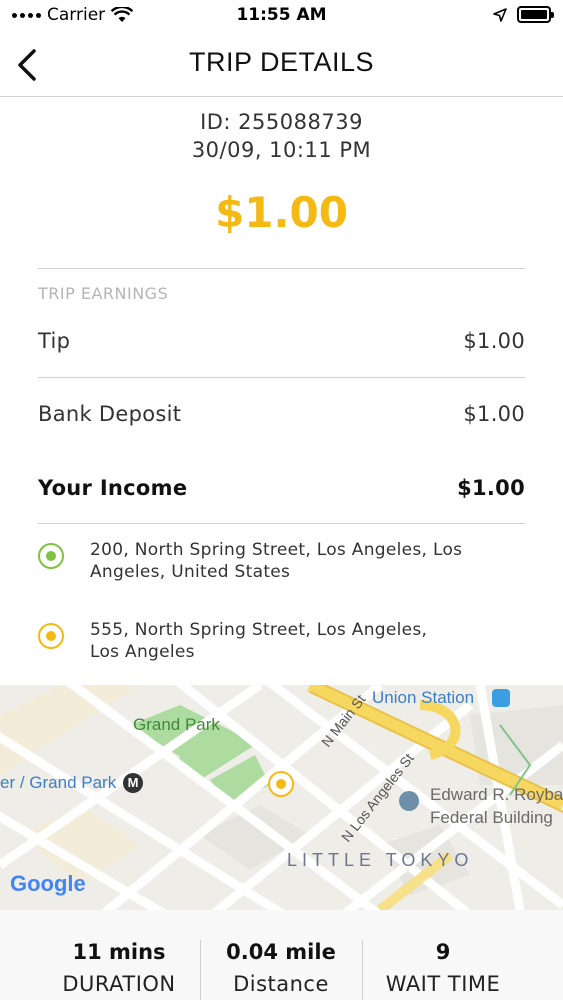  Describe the element at coordinates (423, 697) in the screenshot. I see `map-label-union-station: Union Station` at that location.